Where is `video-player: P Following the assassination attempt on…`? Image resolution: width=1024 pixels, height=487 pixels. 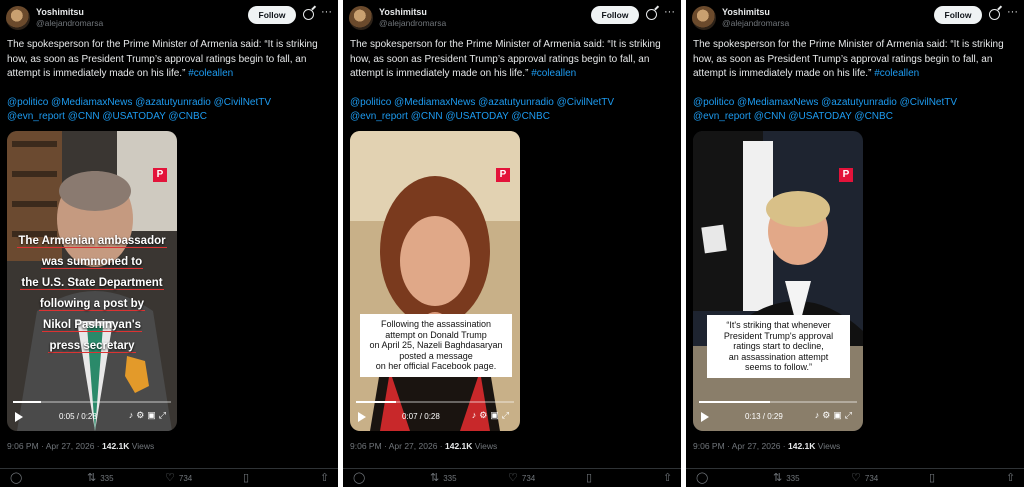
video-player: P Following the assassination attempt on… is located at coordinates (435, 281).